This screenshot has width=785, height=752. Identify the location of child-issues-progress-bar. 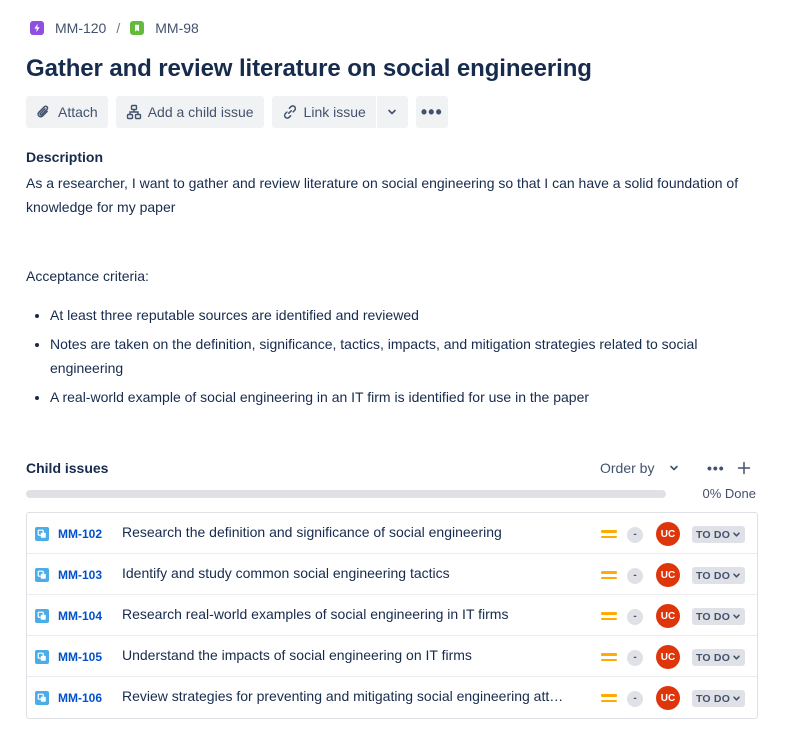
(346, 494).